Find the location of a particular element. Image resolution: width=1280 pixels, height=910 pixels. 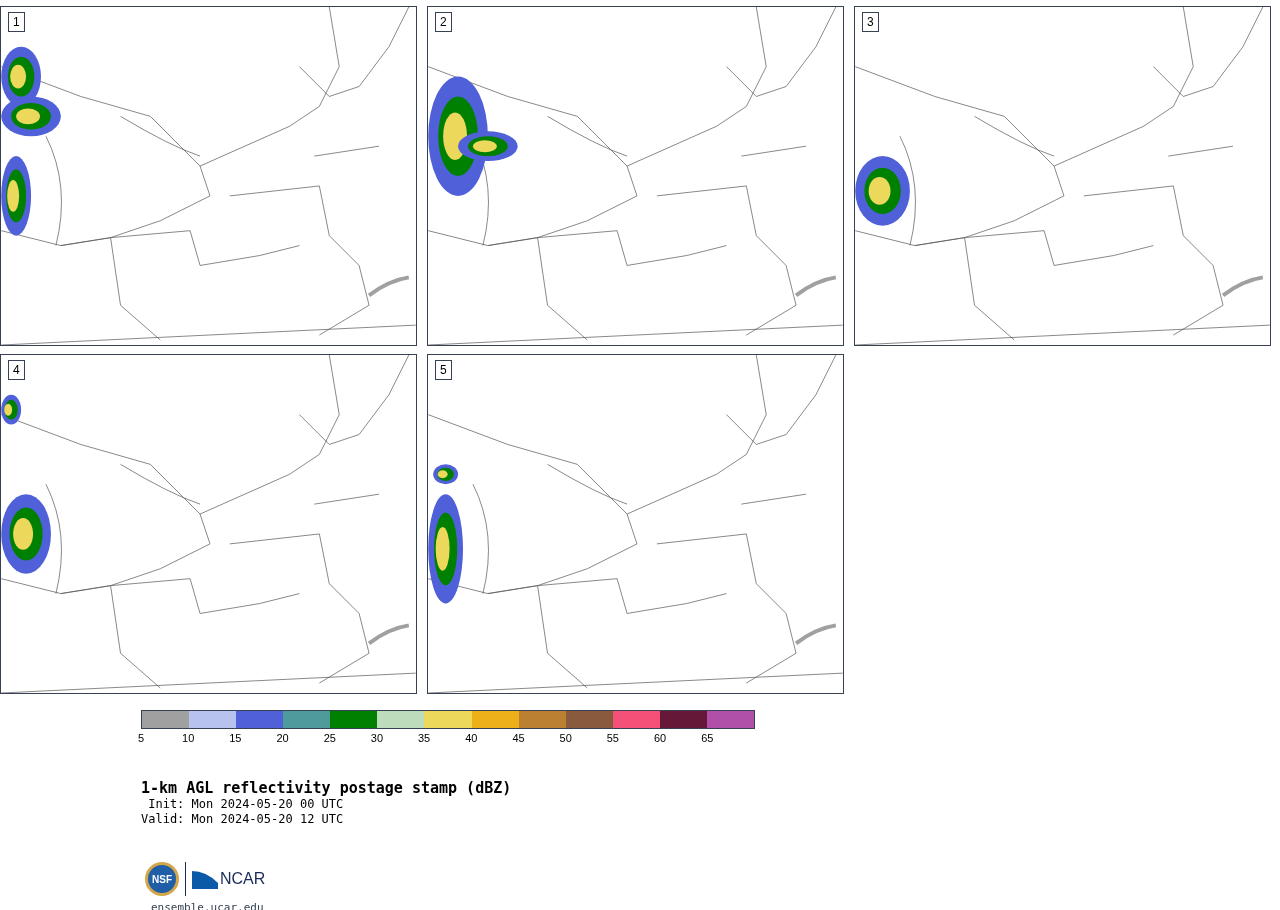

colorbar-tick-label: 20 is located at coordinates (282, 738).